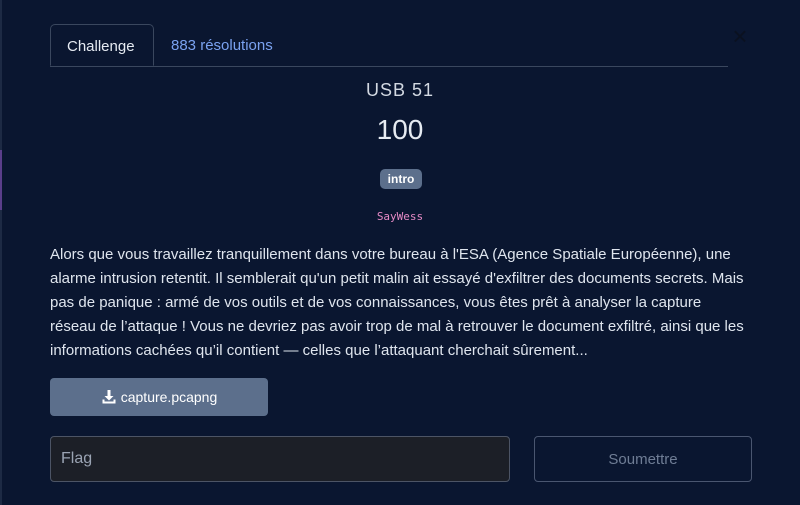 The image size is (800, 505). I want to click on tab-challenge: Challenge, so click(102, 45).